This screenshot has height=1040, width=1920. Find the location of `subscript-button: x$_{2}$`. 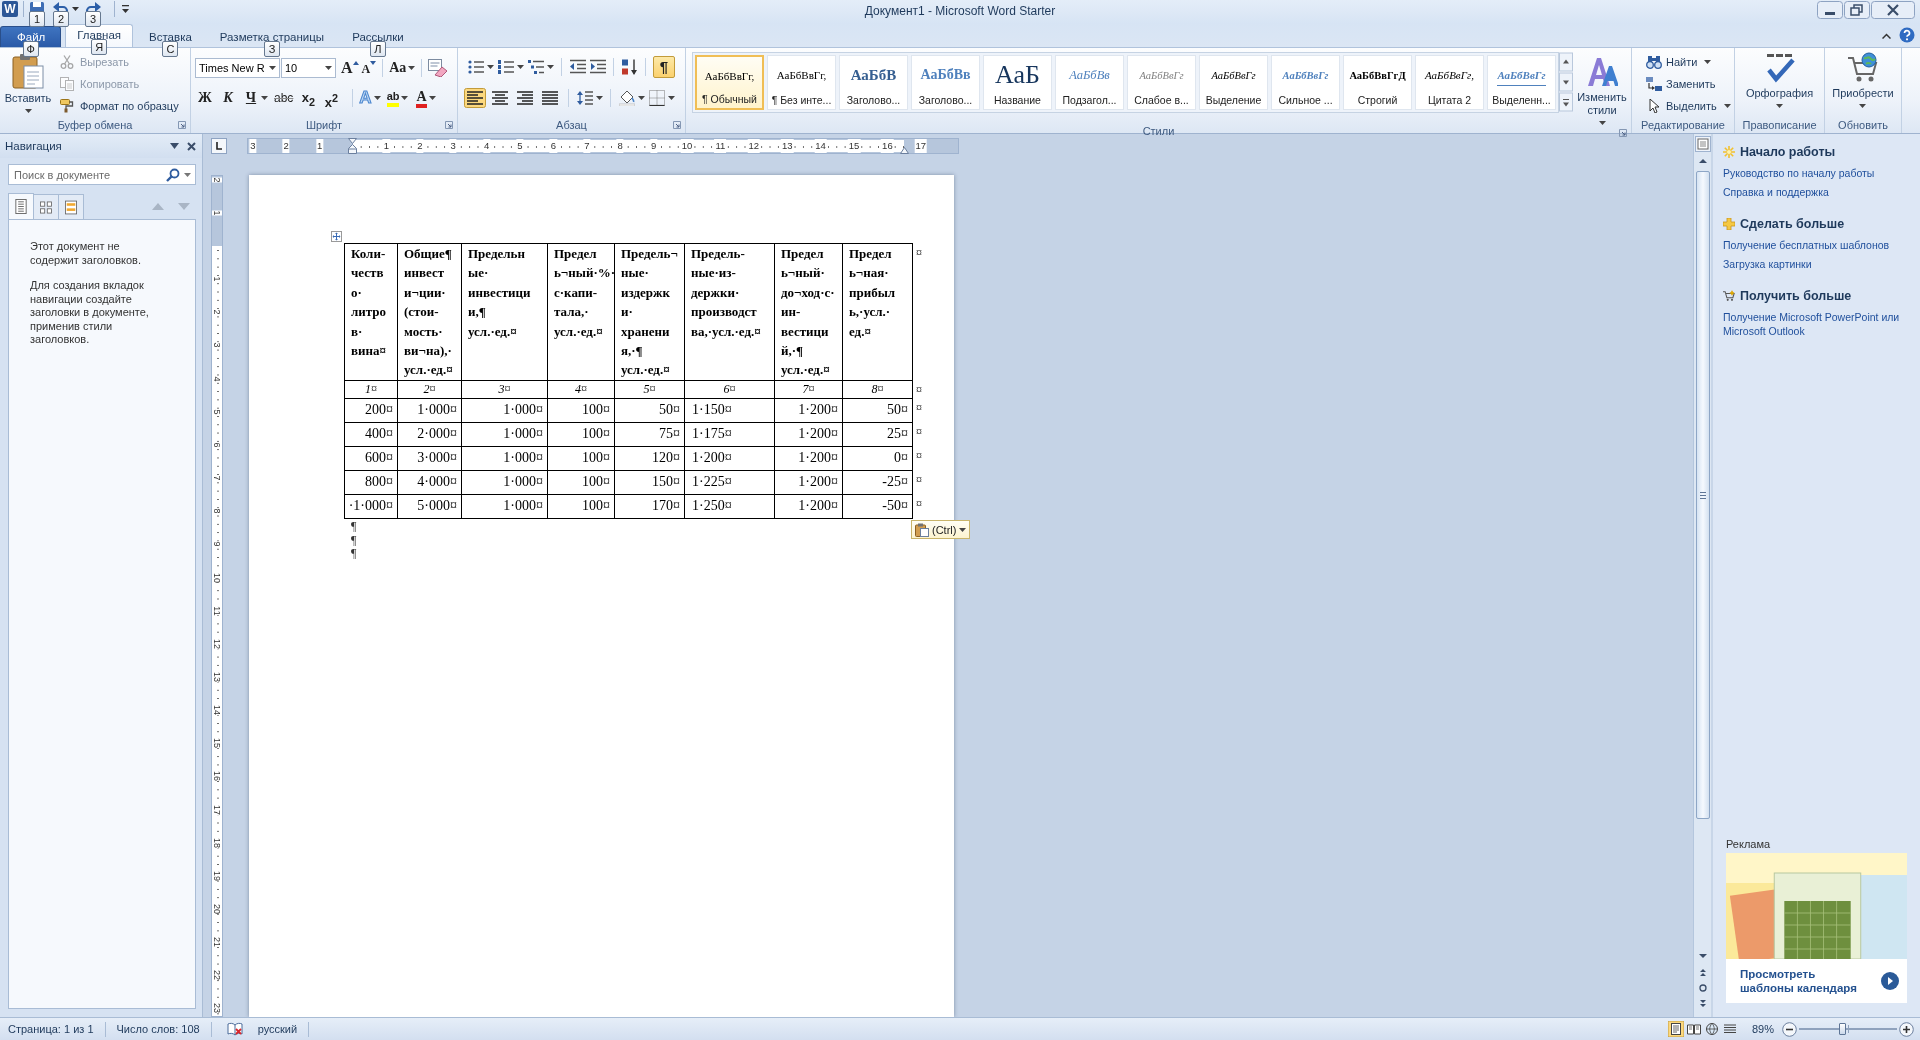

subscript-button: x$_{2}$ is located at coordinates (308, 98).